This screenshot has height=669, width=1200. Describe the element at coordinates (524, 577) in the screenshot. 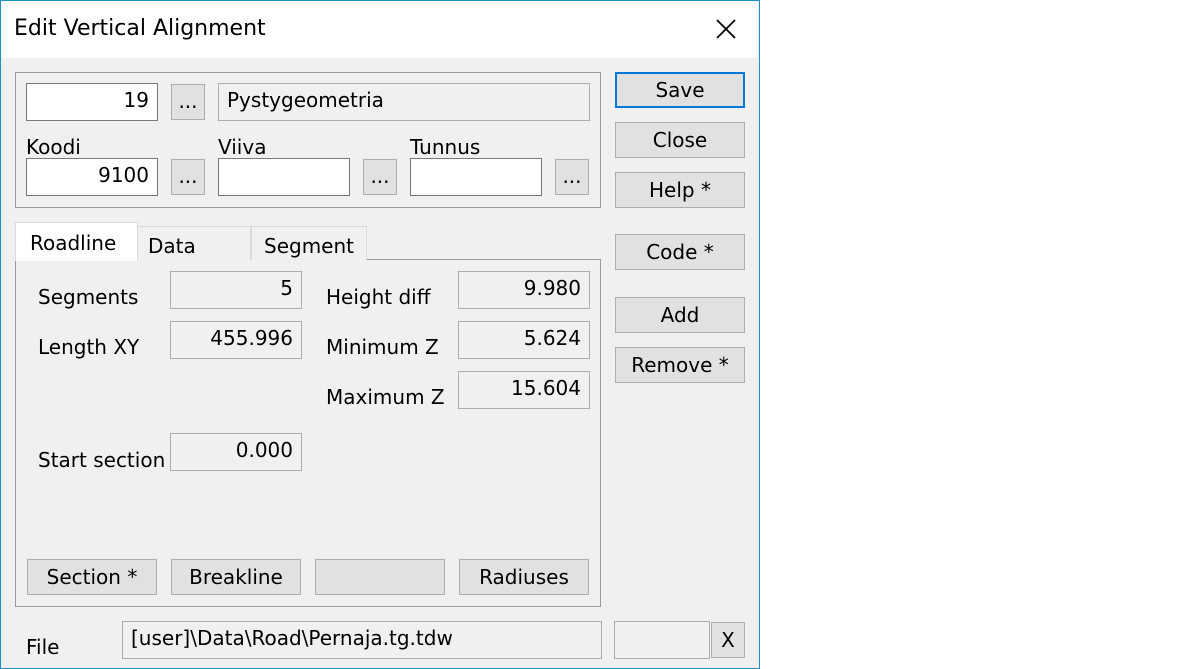

I see `radiuses-button: Radiuses` at that location.